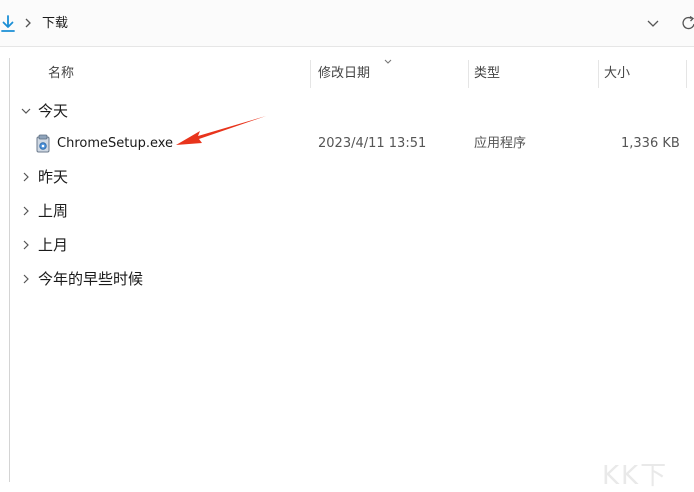  I want to click on column-header: 名称 修改日期 类型 大小, so click(354, 74).